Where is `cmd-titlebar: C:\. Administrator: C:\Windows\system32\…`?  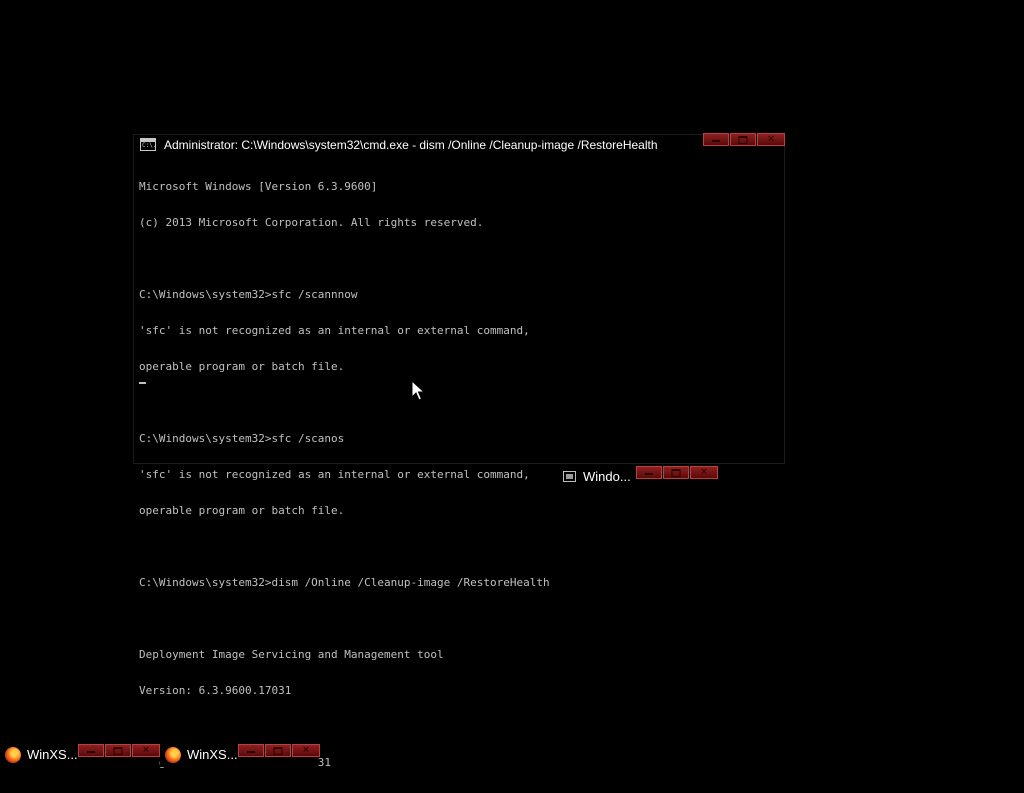
cmd-titlebar: C:\. Administrator: C:\Windows\system32\… is located at coordinates (459, 144).